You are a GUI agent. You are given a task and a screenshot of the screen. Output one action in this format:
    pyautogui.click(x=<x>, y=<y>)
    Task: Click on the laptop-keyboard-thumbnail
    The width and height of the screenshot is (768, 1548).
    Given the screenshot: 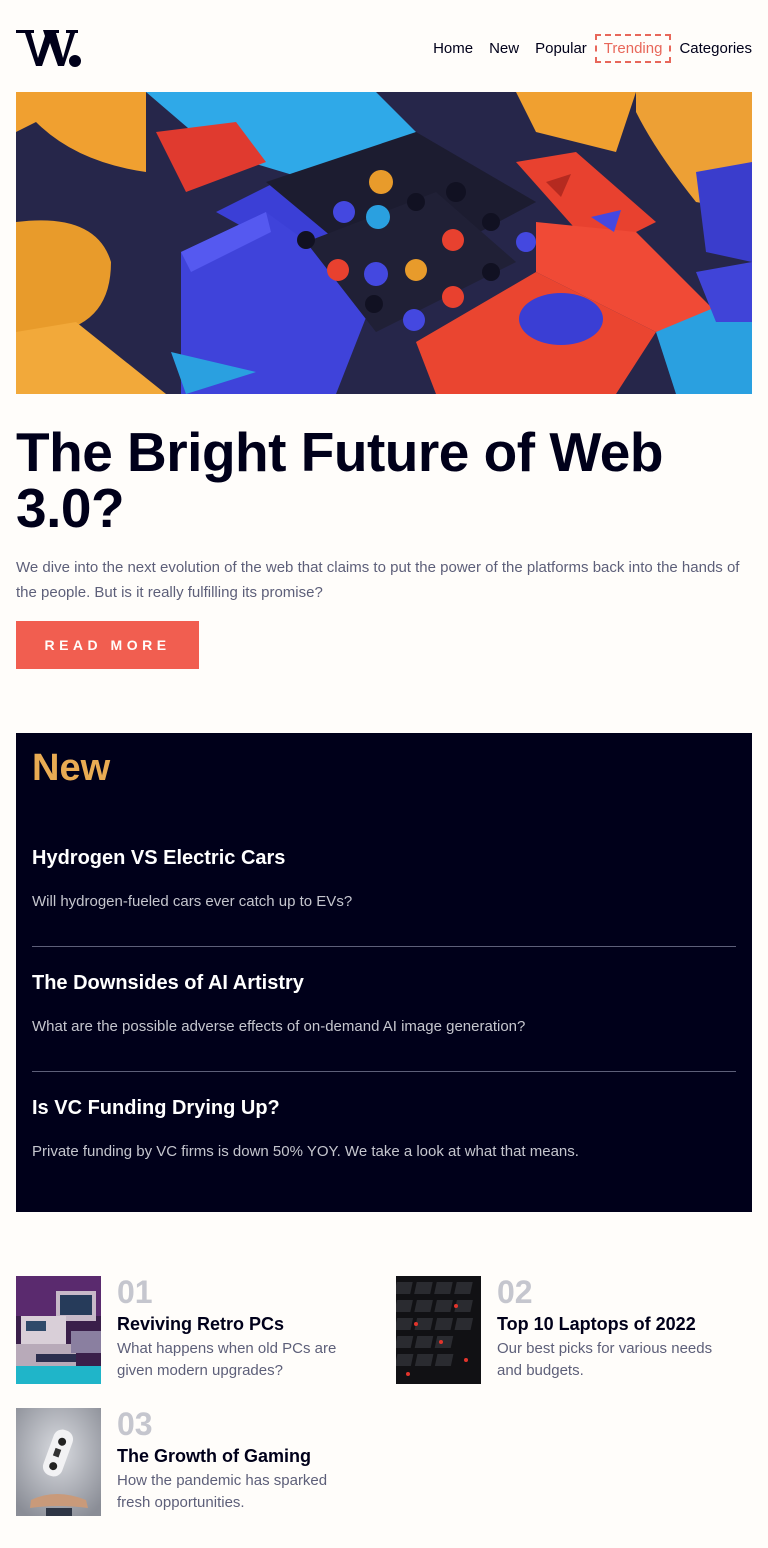 What is the action you would take?
    pyautogui.click(x=438, y=1330)
    